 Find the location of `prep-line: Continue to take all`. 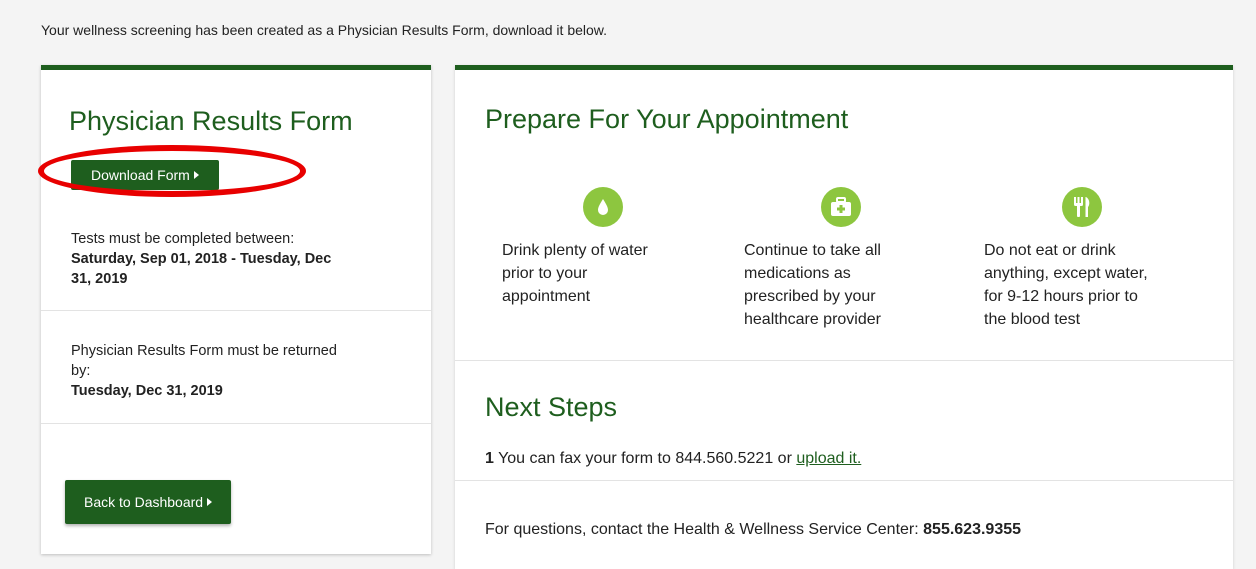

prep-line: Continue to take all is located at coordinates (812, 250).